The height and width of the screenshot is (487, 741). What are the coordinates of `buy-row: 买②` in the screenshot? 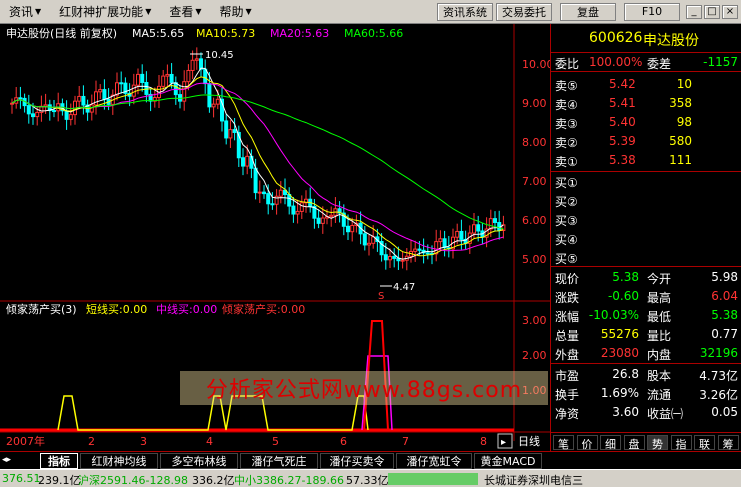 It's located at (646, 201).